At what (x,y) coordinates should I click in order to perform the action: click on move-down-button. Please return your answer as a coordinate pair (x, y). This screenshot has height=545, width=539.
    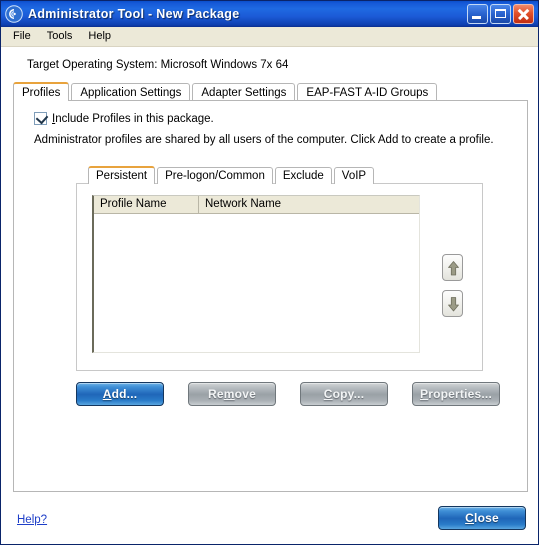
    Looking at the image, I should click on (452, 303).